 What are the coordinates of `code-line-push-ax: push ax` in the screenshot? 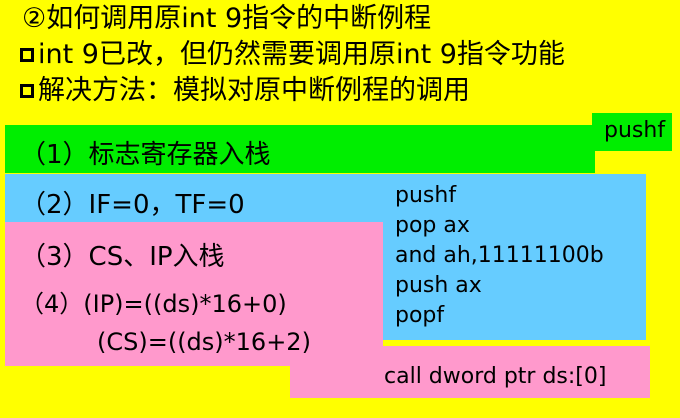 It's located at (438, 285).